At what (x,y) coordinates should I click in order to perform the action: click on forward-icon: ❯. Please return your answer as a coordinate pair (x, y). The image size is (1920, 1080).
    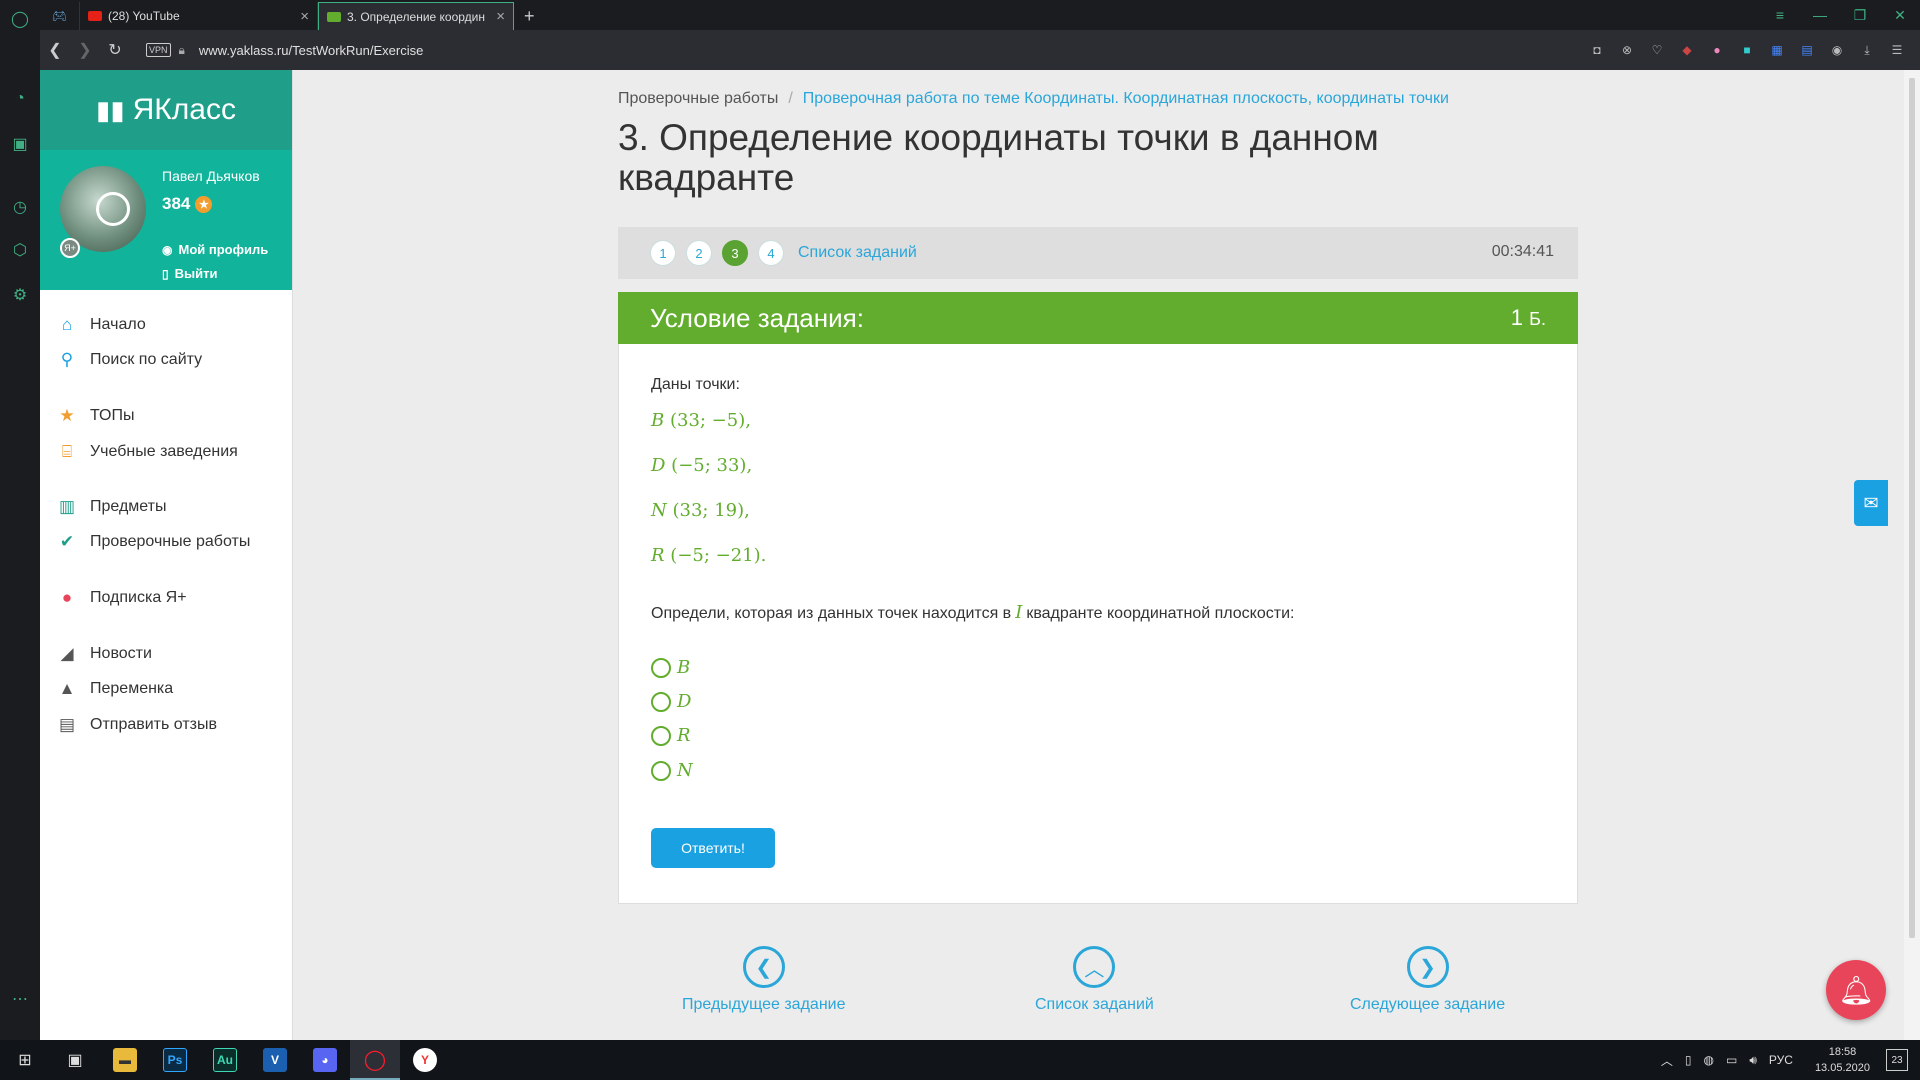
    Looking at the image, I should click on (85, 50).